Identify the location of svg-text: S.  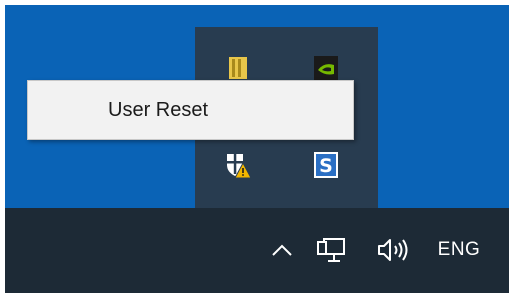
(326, 166).